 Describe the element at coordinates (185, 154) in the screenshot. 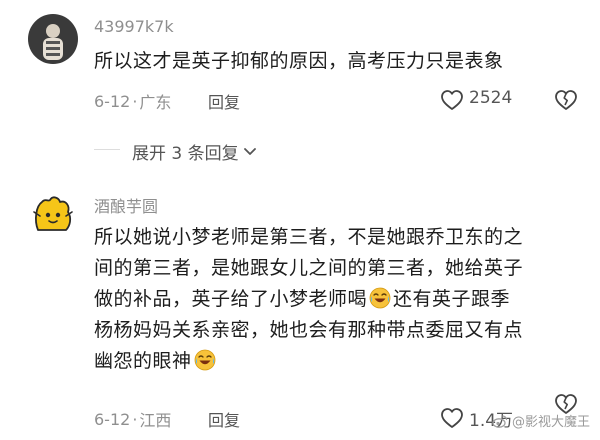

I see `expand-replies-label: 展开 3 条回复` at that location.